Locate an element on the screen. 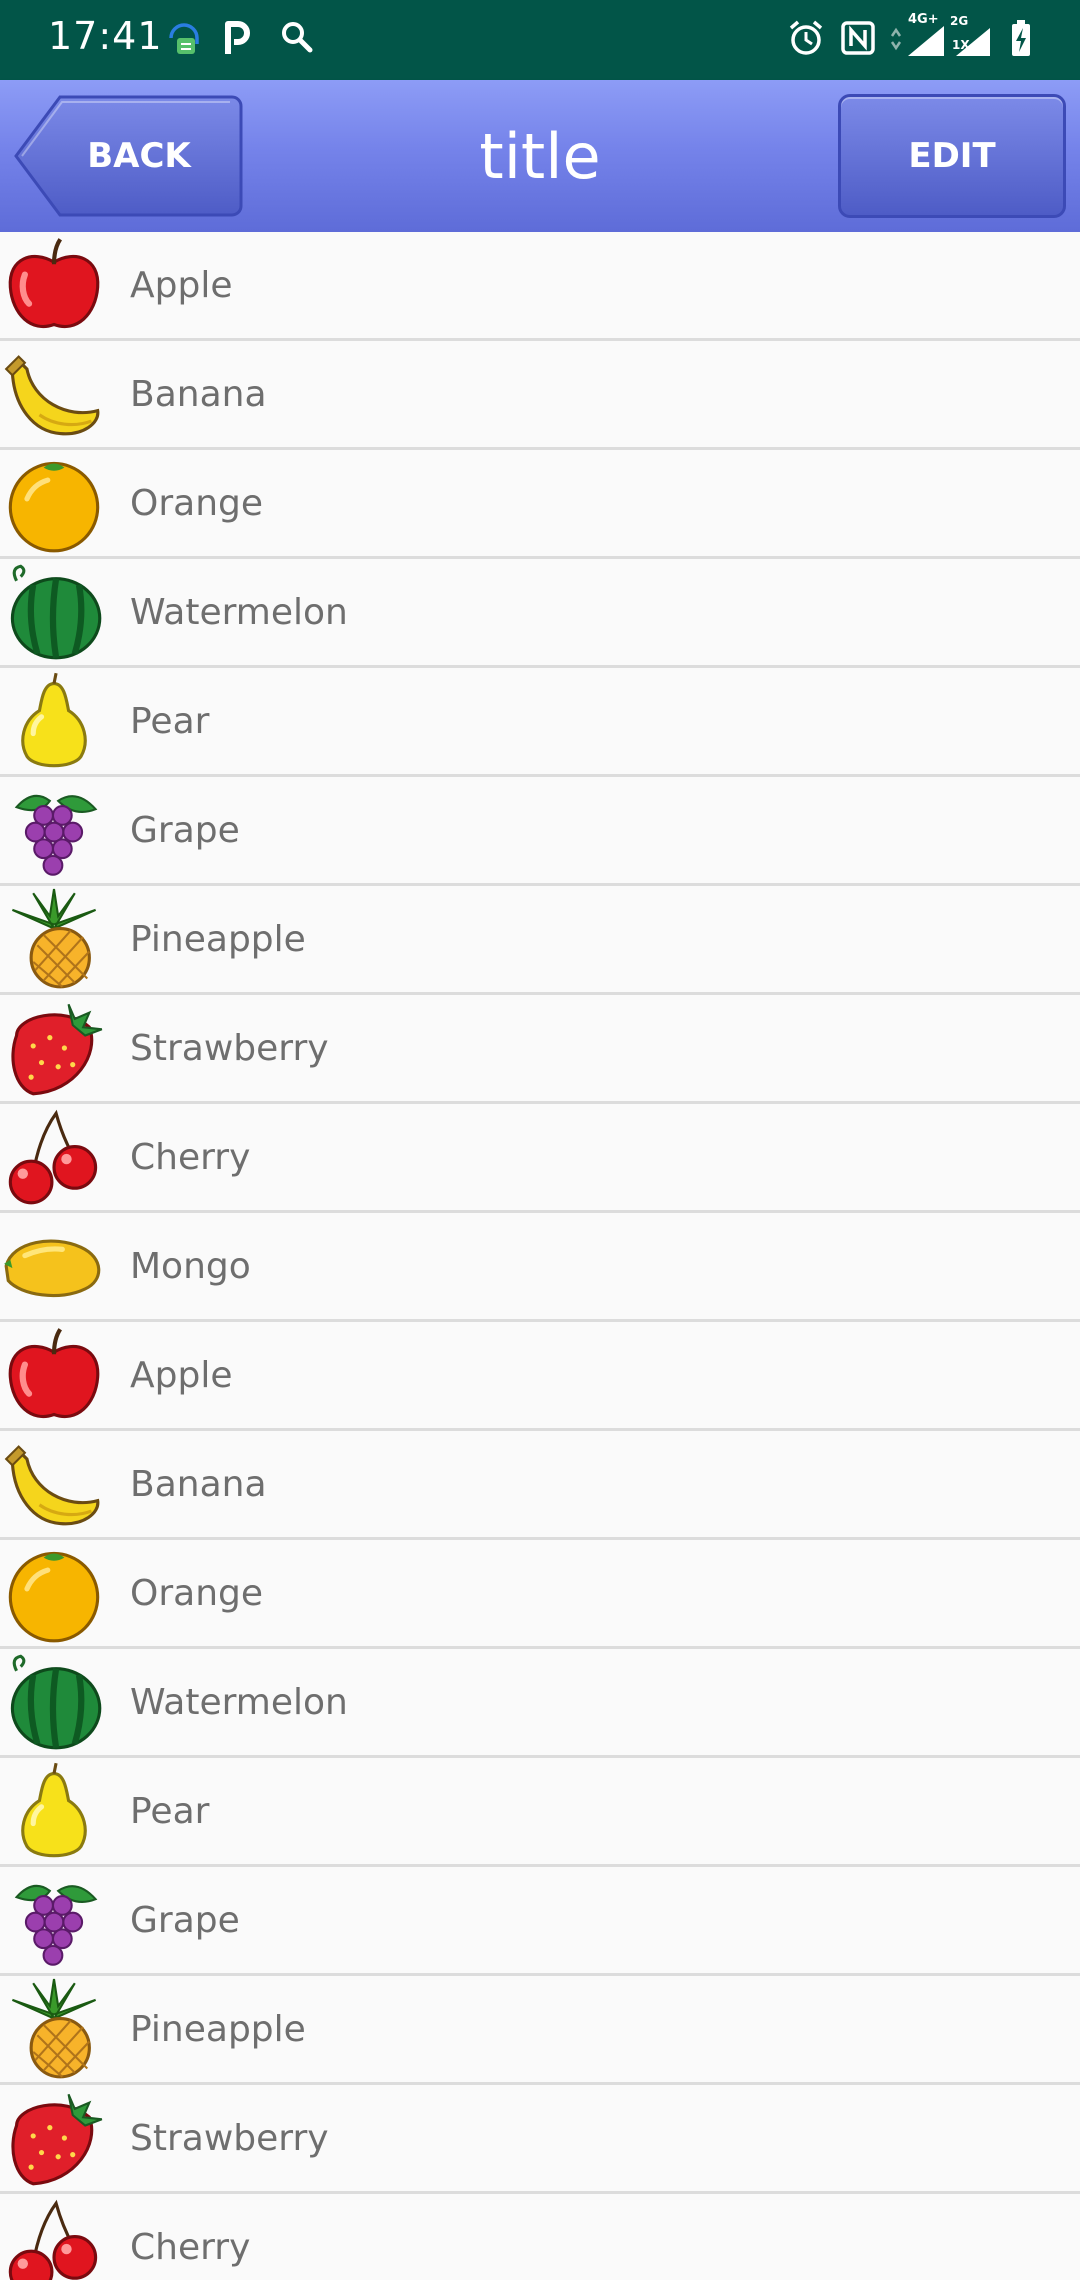 The width and height of the screenshot is (1080, 2280). back-button-label: BACK is located at coordinates (139, 156).